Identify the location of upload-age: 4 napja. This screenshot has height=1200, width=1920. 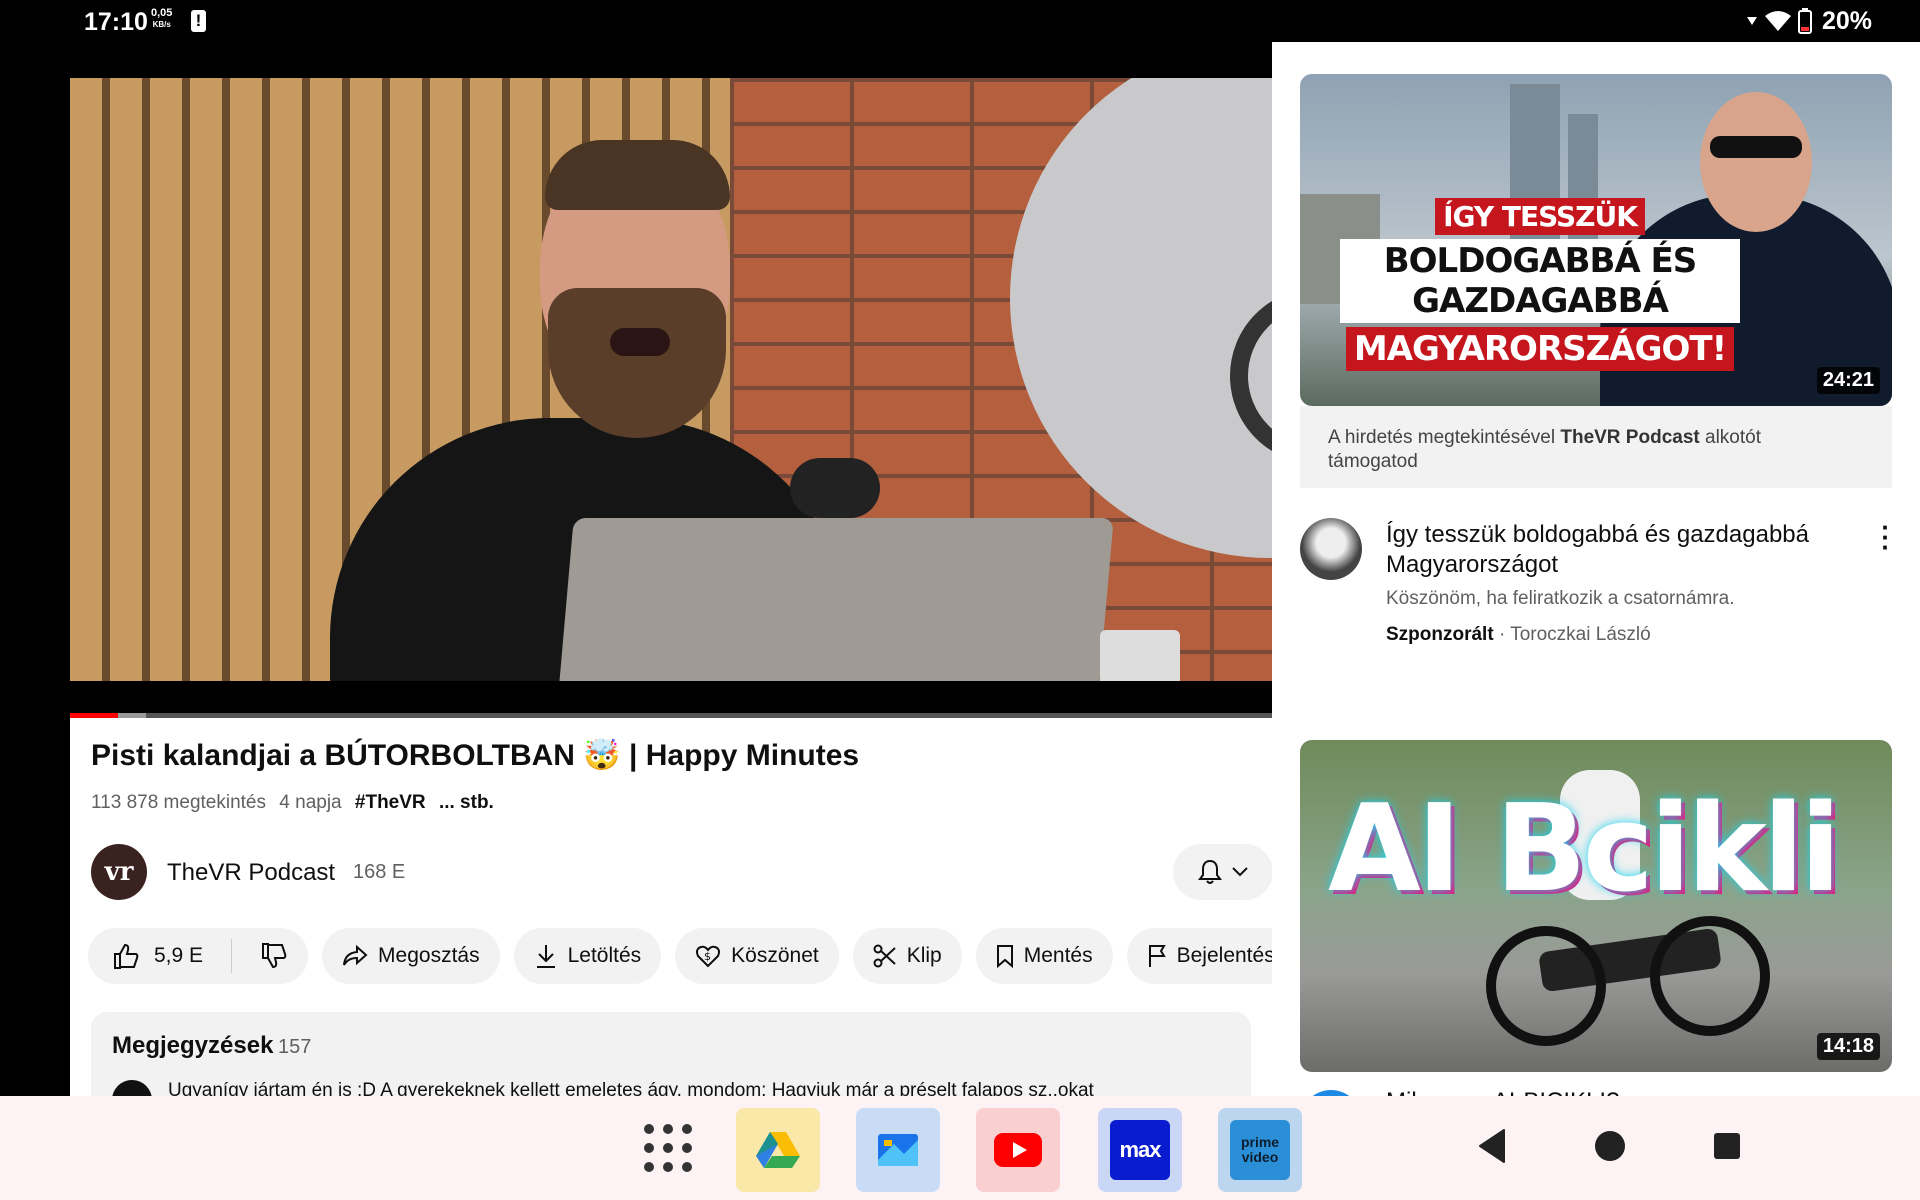
(310, 802).